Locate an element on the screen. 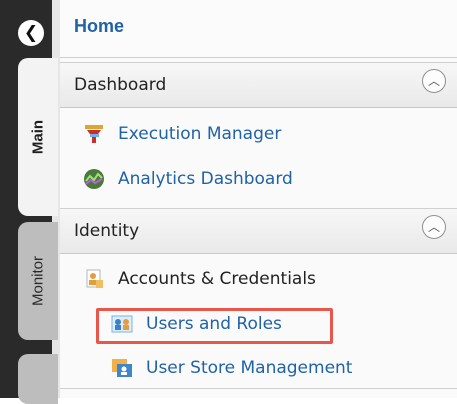  tab-monitor-label: Monitor is located at coordinates (38, 281).